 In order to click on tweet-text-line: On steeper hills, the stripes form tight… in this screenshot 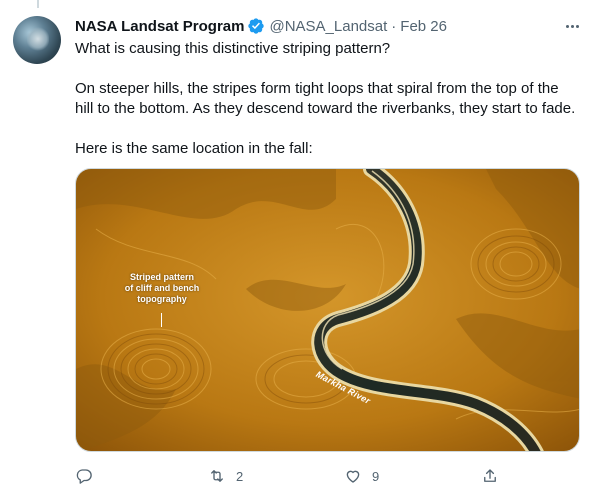, I will do `click(317, 88)`.